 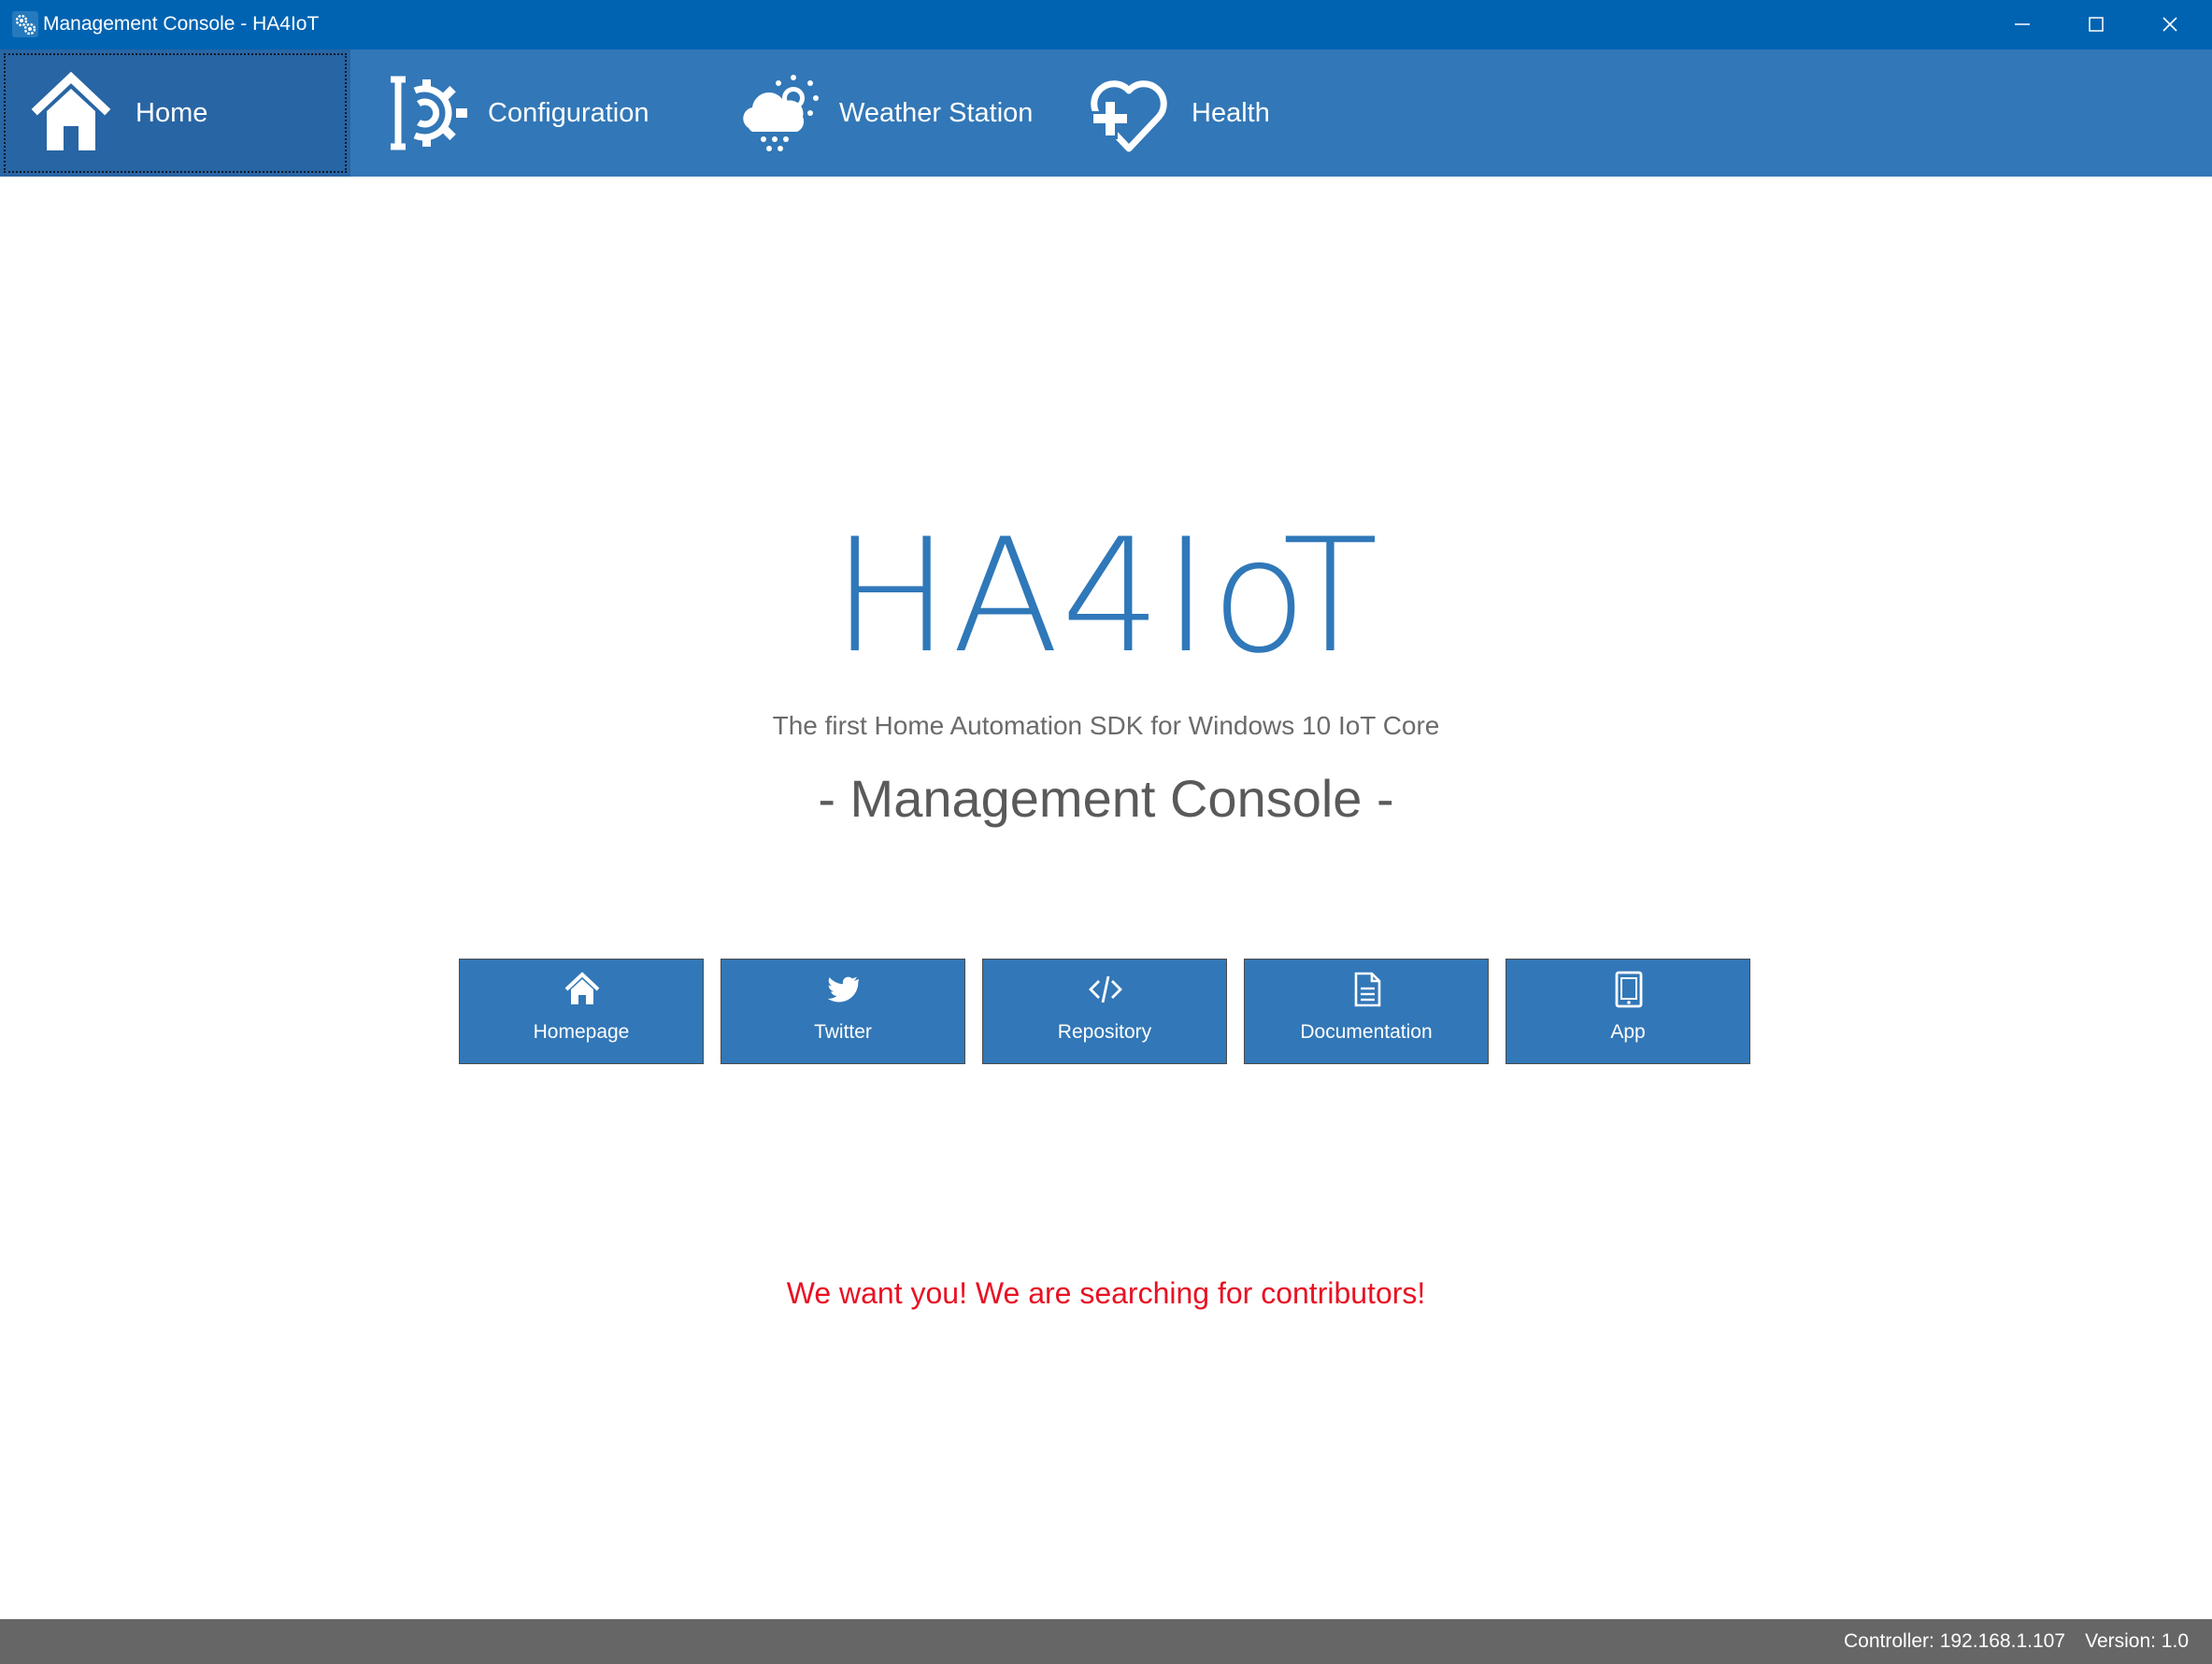 I want to click on homepage-label: Homepage, so click(x=581, y=1032).